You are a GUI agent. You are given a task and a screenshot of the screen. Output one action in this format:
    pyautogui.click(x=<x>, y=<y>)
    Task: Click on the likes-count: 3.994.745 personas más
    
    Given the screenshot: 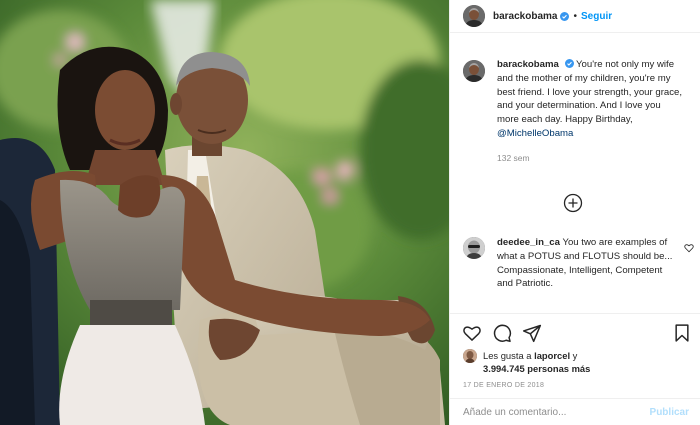 What is the action you would take?
    pyautogui.click(x=536, y=368)
    